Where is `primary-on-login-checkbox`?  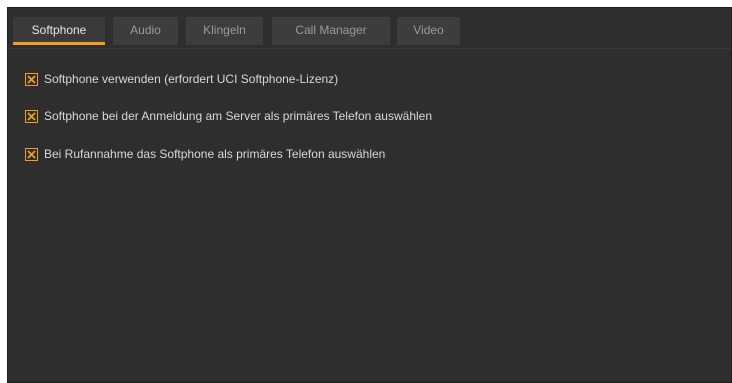 primary-on-login-checkbox is located at coordinates (31, 116).